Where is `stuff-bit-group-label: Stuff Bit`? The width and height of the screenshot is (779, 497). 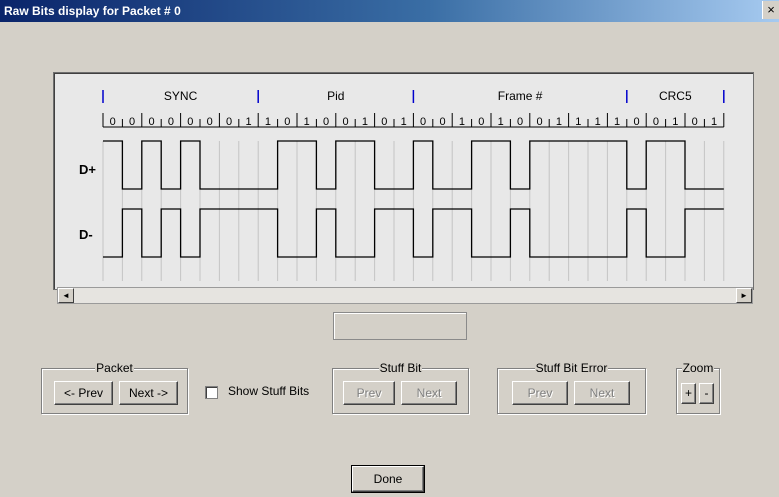 stuff-bit-group-label: Stuff Bit is located at coordinates (400, 368).